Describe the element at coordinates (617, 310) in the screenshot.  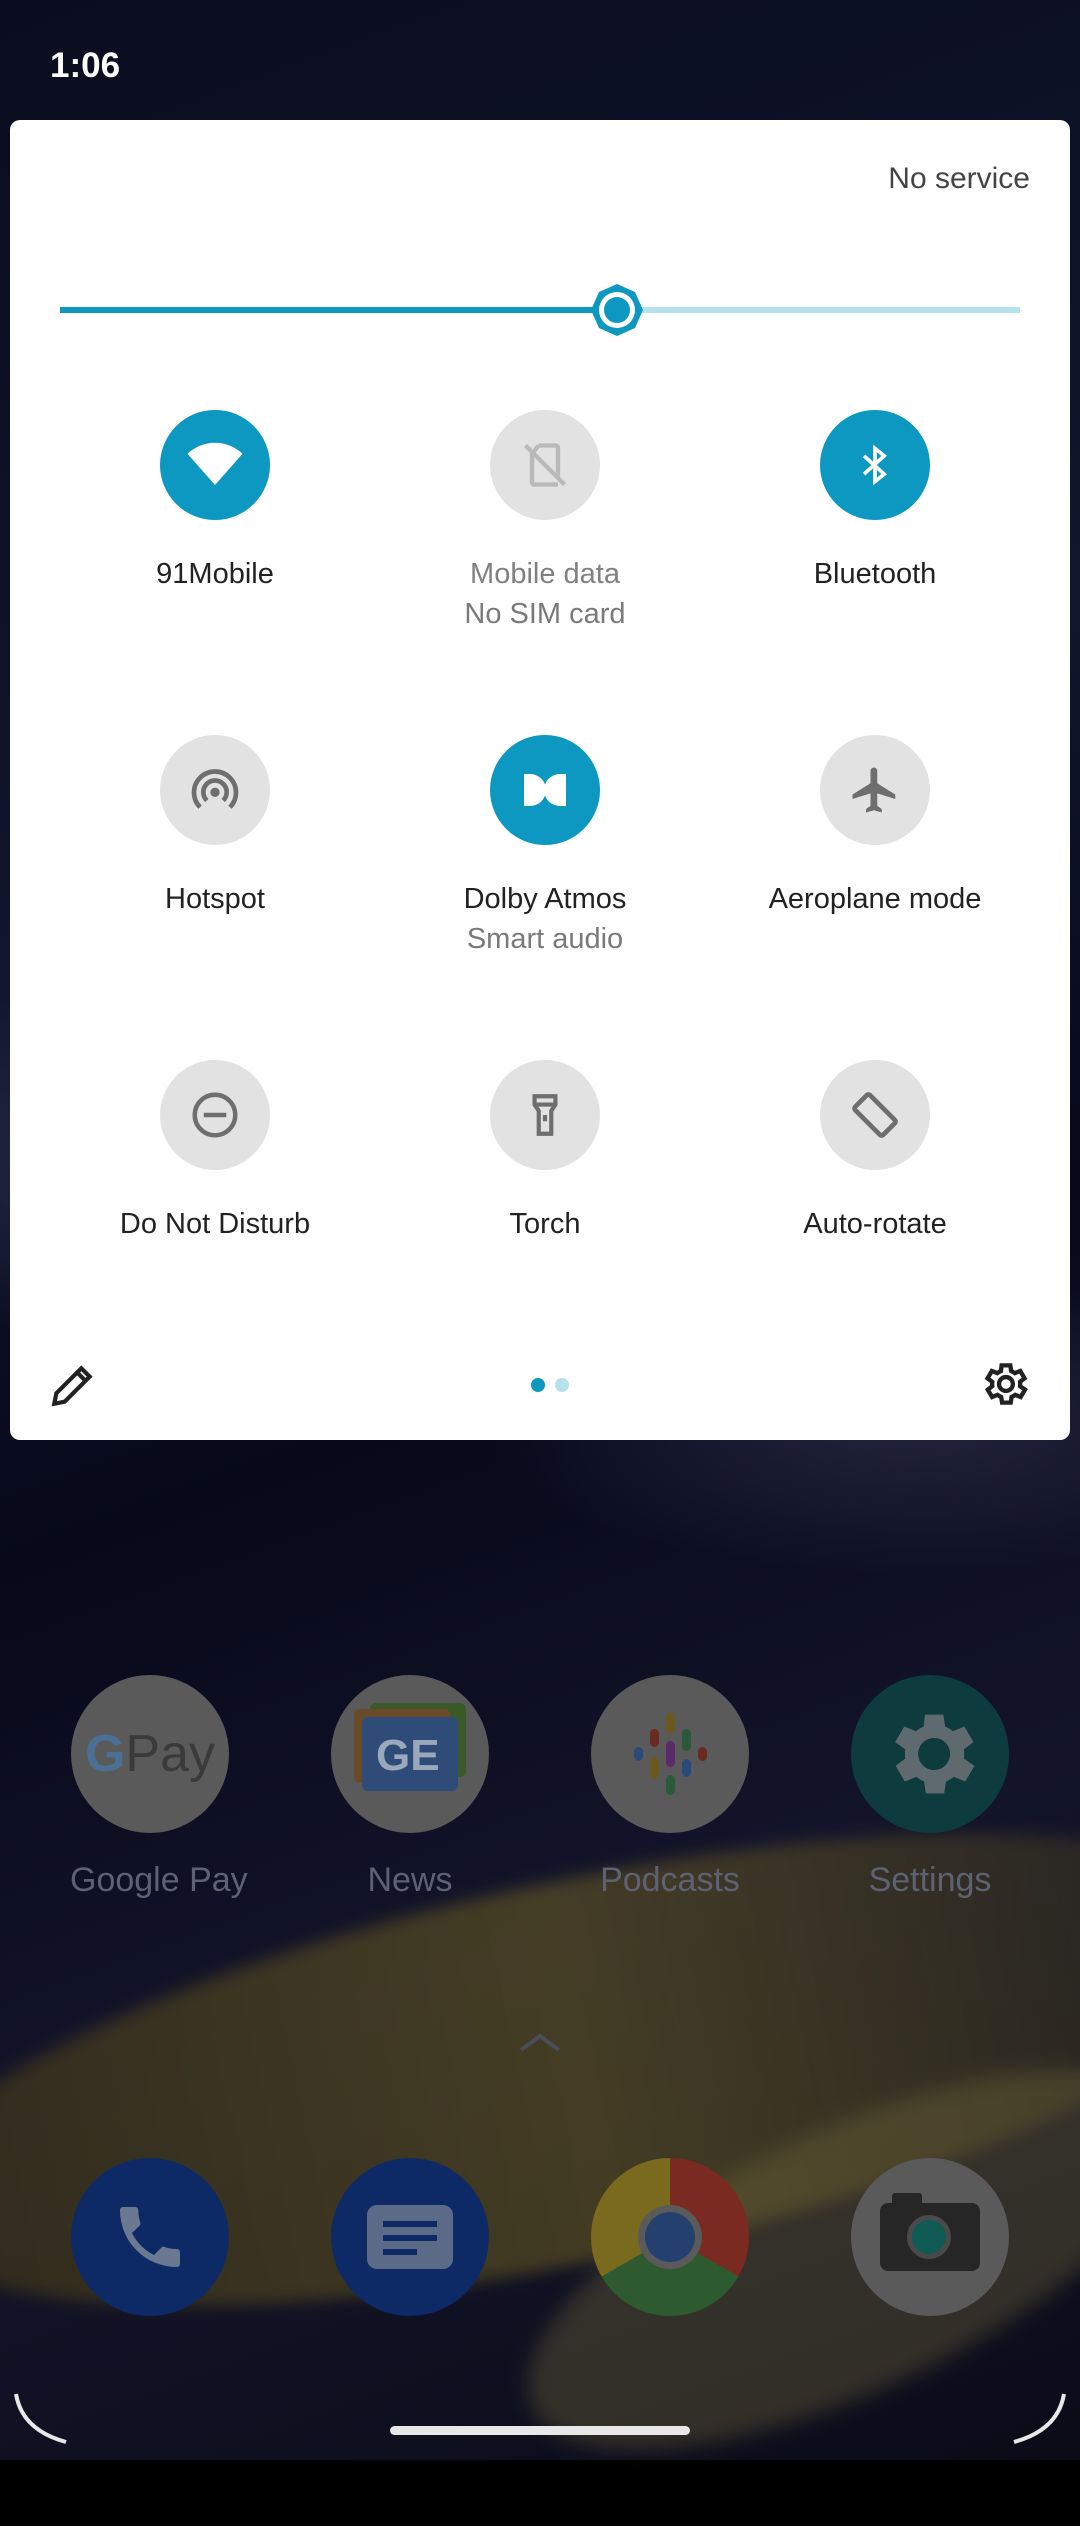
I see `brightness-thumb-icon` at that location.